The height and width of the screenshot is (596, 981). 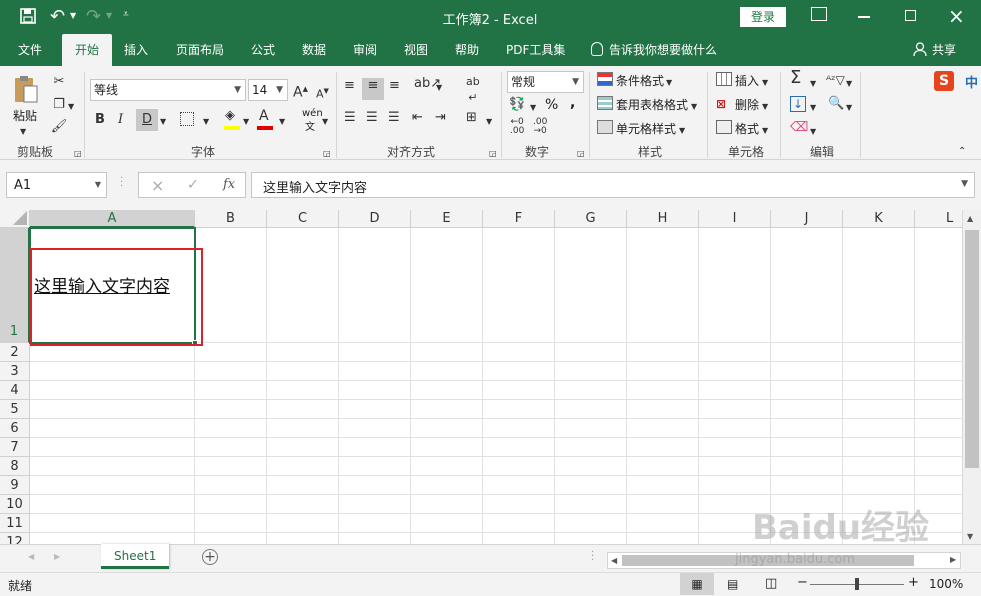 I want to click on tab-help: 帮助, so click(x=467, y=50).